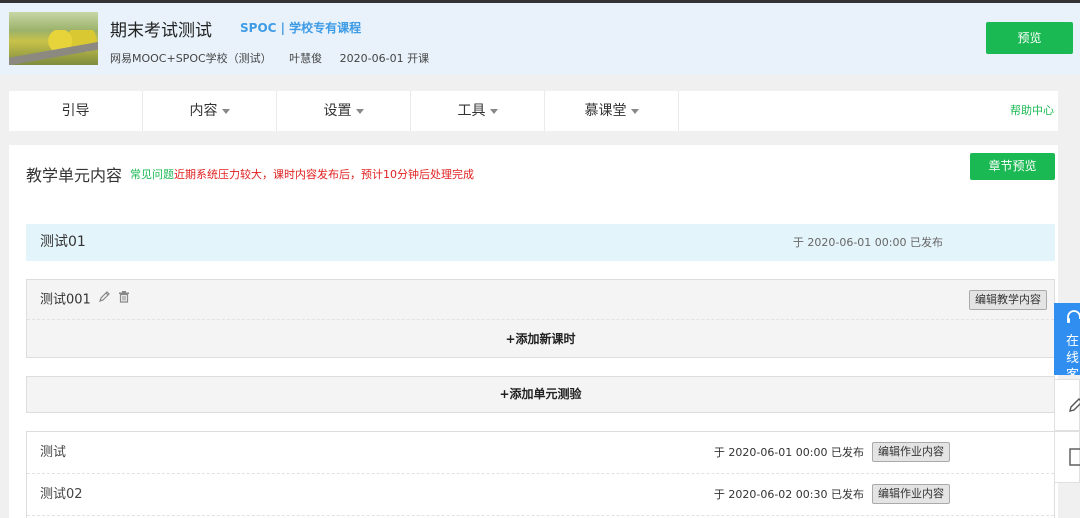  I want to click on course-thumbnail, so click(53, 38).